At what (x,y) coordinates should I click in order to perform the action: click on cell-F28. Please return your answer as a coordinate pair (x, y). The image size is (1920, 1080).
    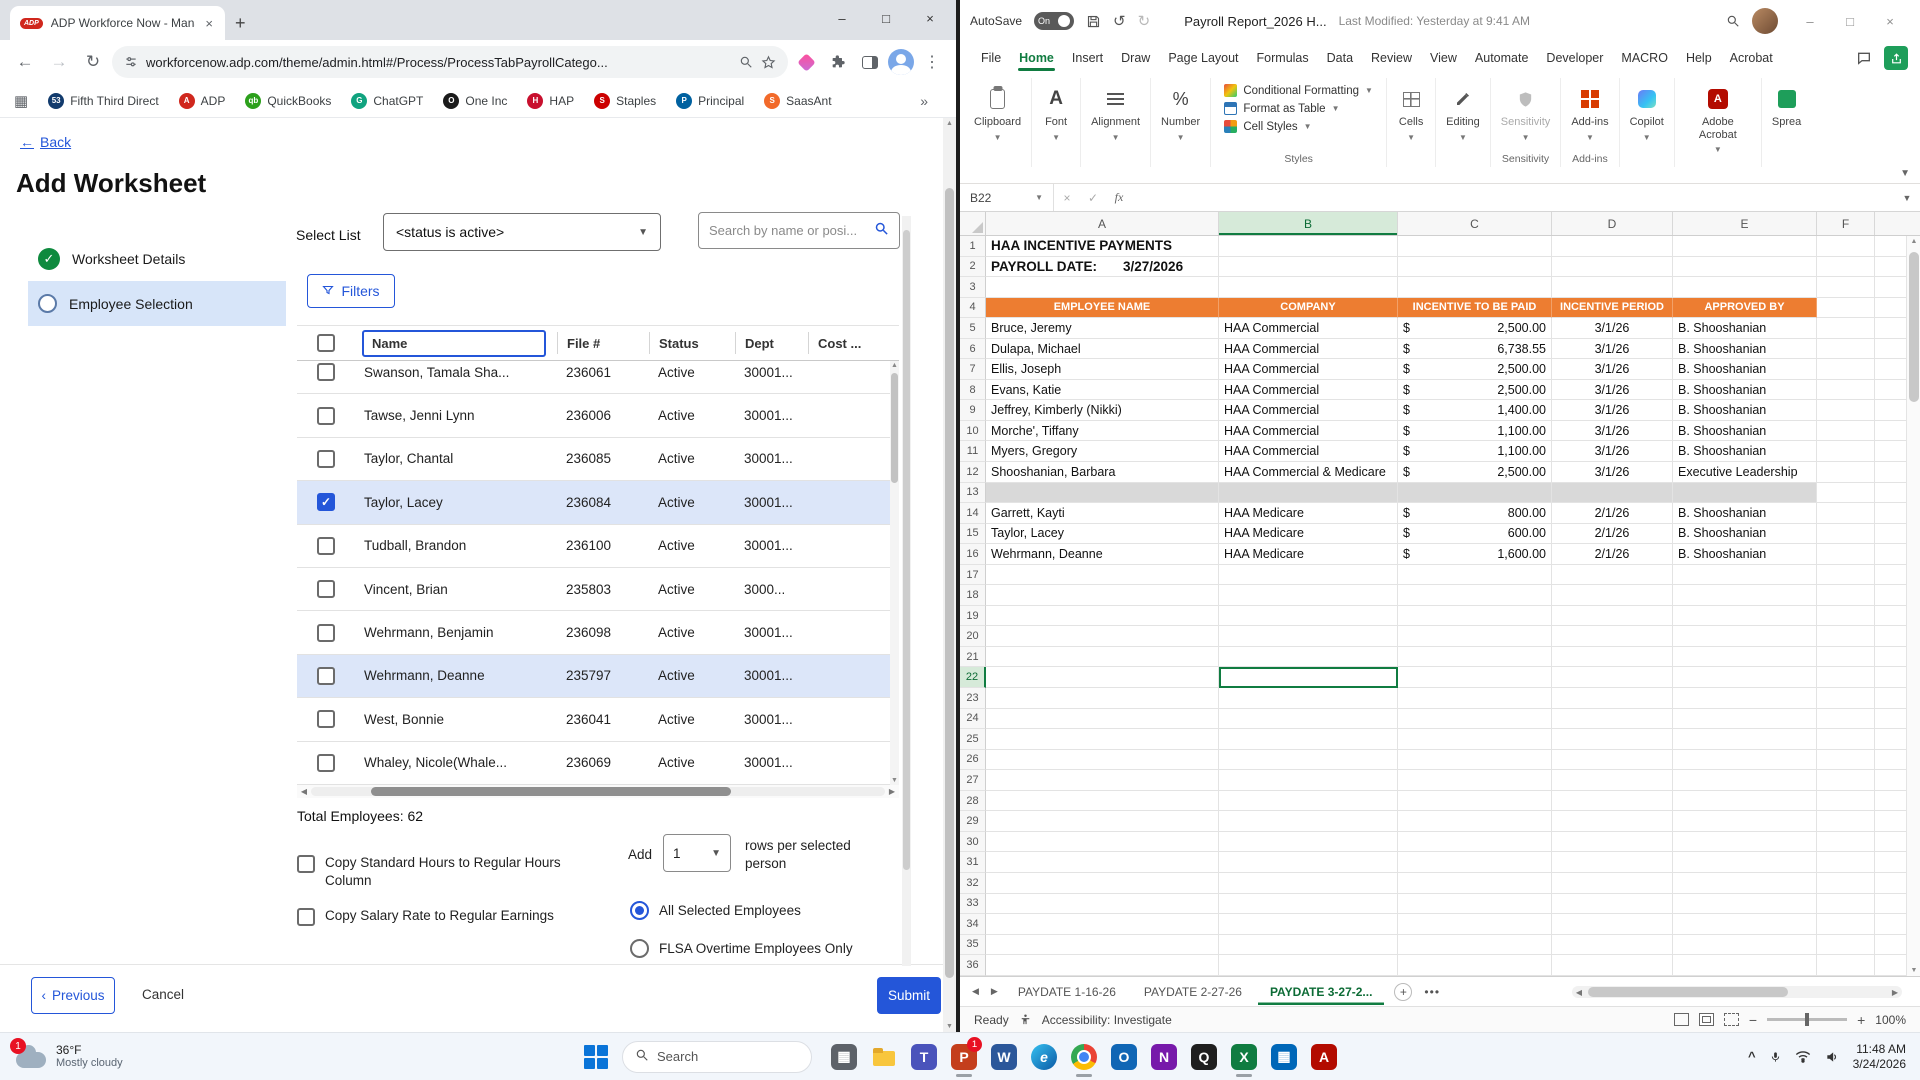
    Looking at the image, I should click on (1846, 801).